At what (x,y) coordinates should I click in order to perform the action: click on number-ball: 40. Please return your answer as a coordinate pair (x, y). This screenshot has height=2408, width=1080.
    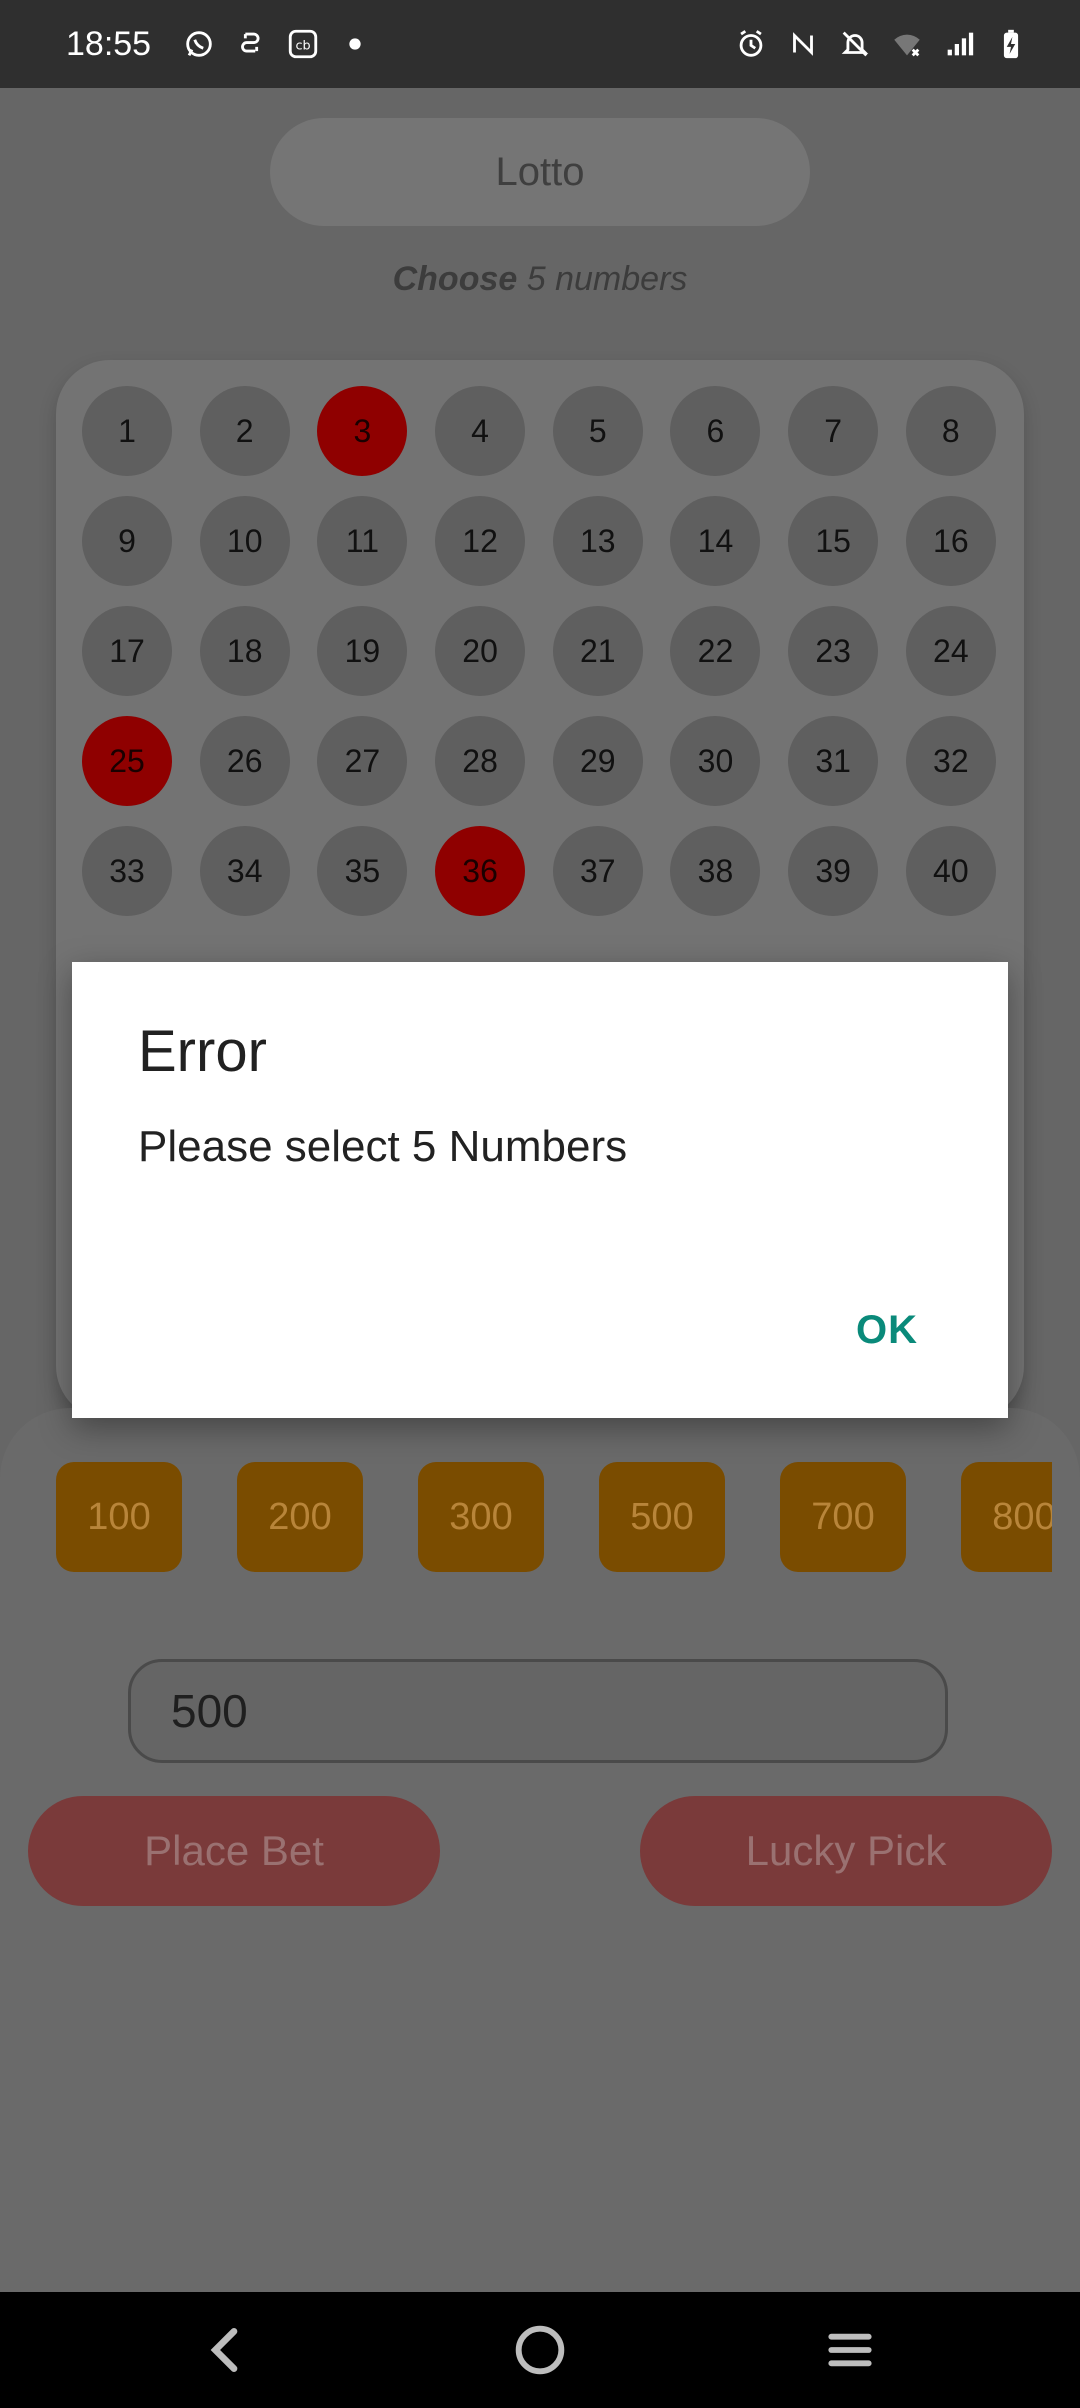
    Looking at the image, I should click on (950, 871).